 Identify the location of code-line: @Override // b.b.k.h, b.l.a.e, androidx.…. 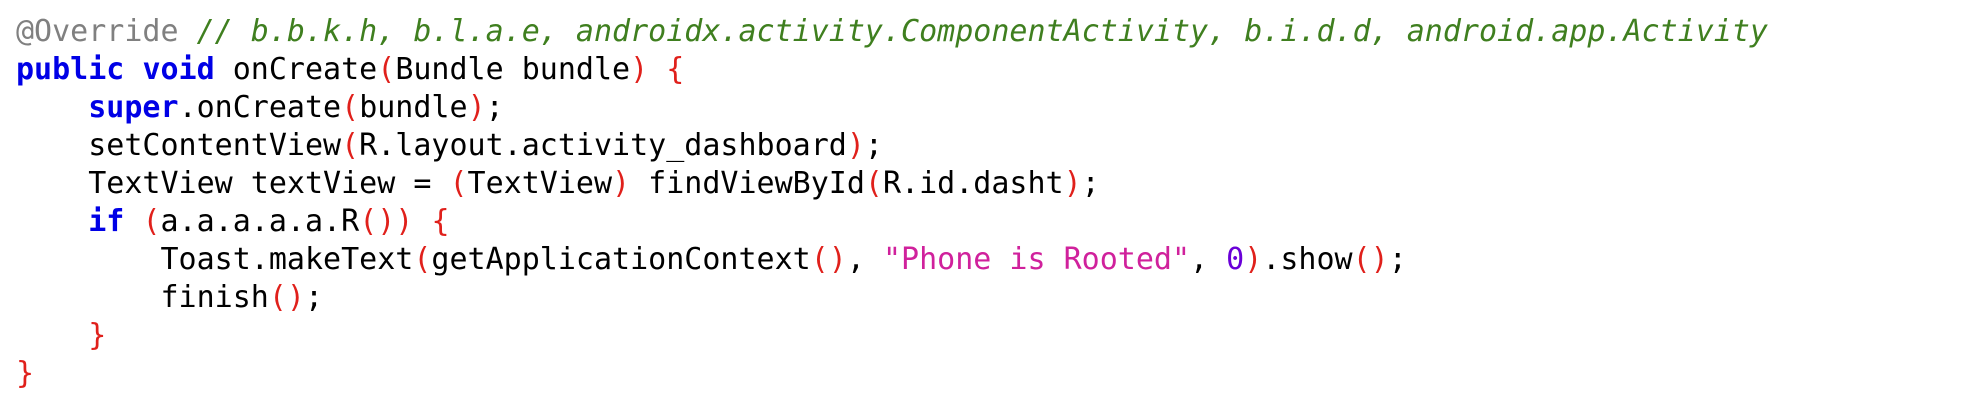
(892, 32).